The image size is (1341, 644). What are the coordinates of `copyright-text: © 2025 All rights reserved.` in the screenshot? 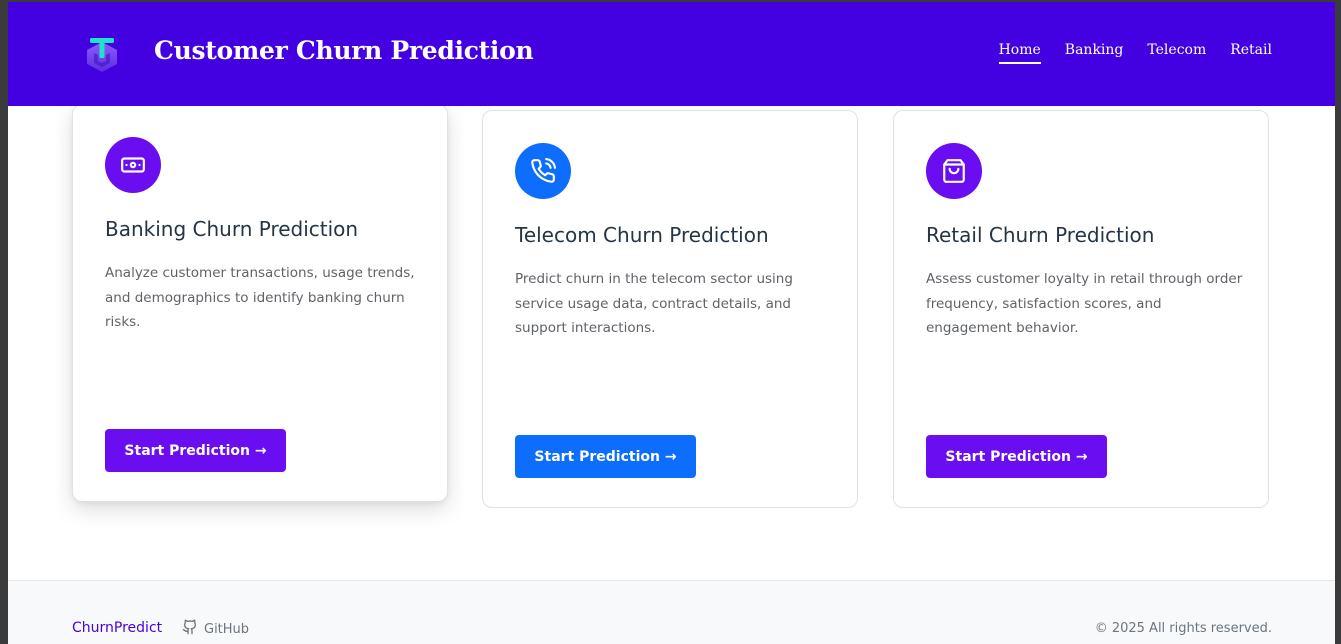 It's located at (1183, 628).